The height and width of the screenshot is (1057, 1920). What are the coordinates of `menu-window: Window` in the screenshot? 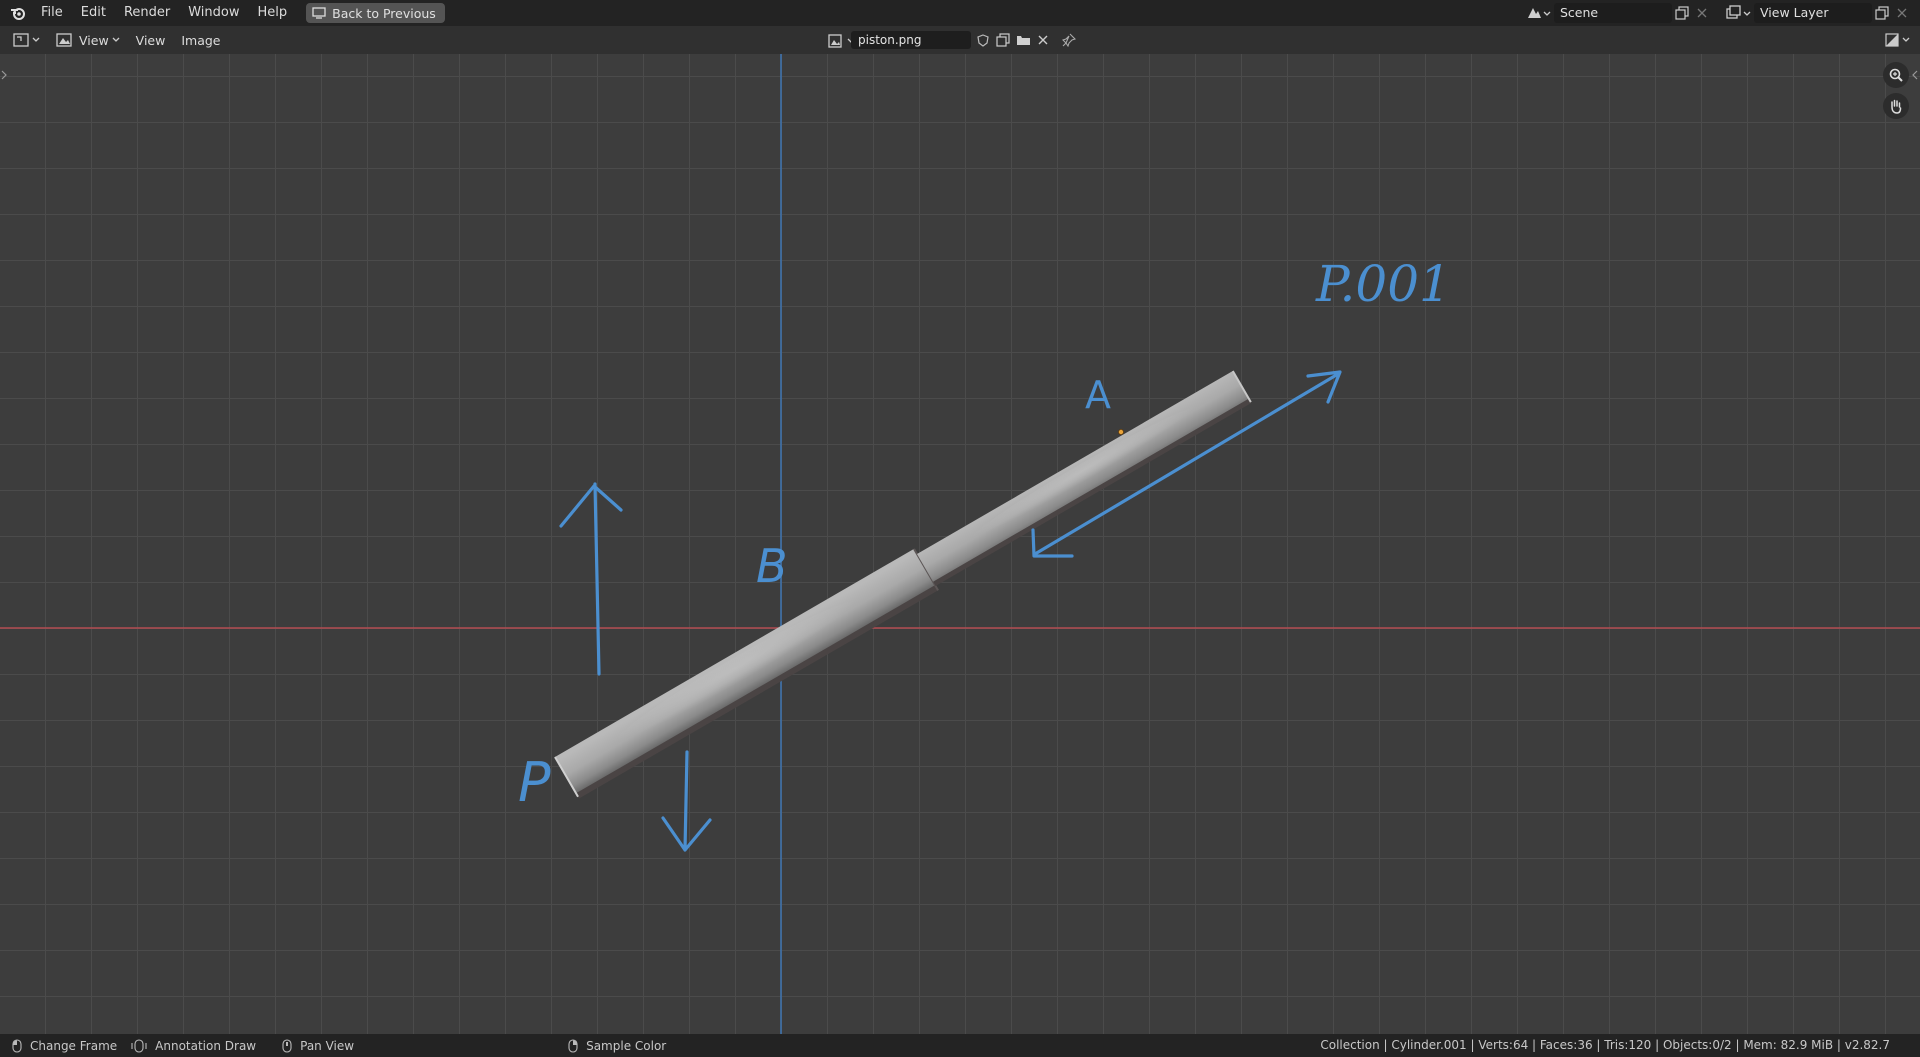 It's located at (213, 13).